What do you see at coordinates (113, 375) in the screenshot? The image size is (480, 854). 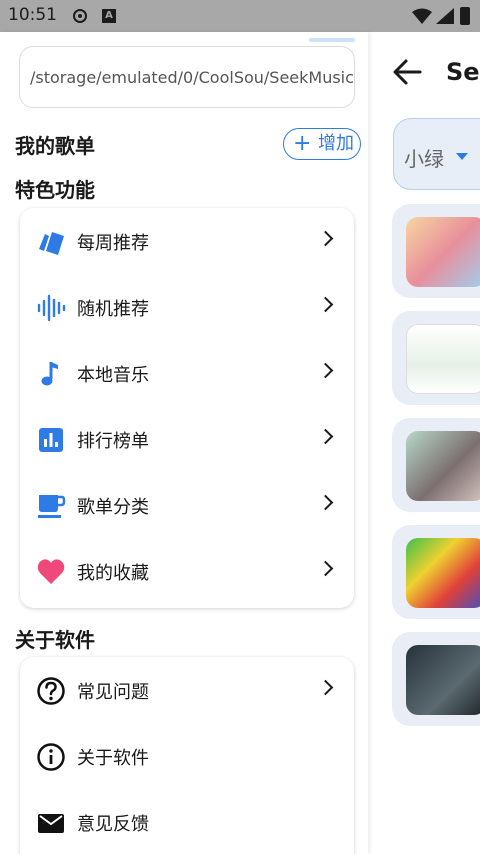 I see `menu-item-label: 本地音乐` at bounding box center [113, 375].